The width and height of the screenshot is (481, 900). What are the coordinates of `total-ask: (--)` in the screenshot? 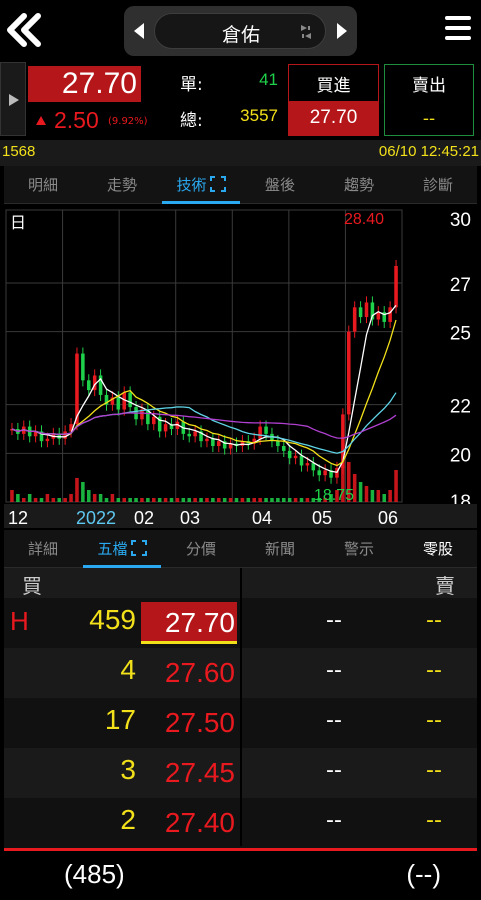 It's located at (423, 874).